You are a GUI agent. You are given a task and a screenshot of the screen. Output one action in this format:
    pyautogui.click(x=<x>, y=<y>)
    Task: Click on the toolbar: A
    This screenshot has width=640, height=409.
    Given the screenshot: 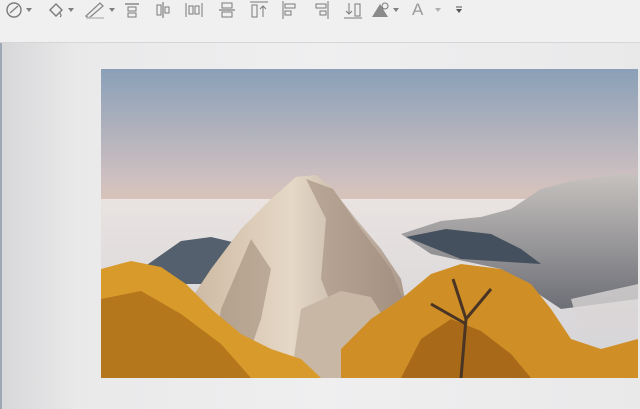 What is the action you would take?
    pyautogui.click(x=320, y=21)
    